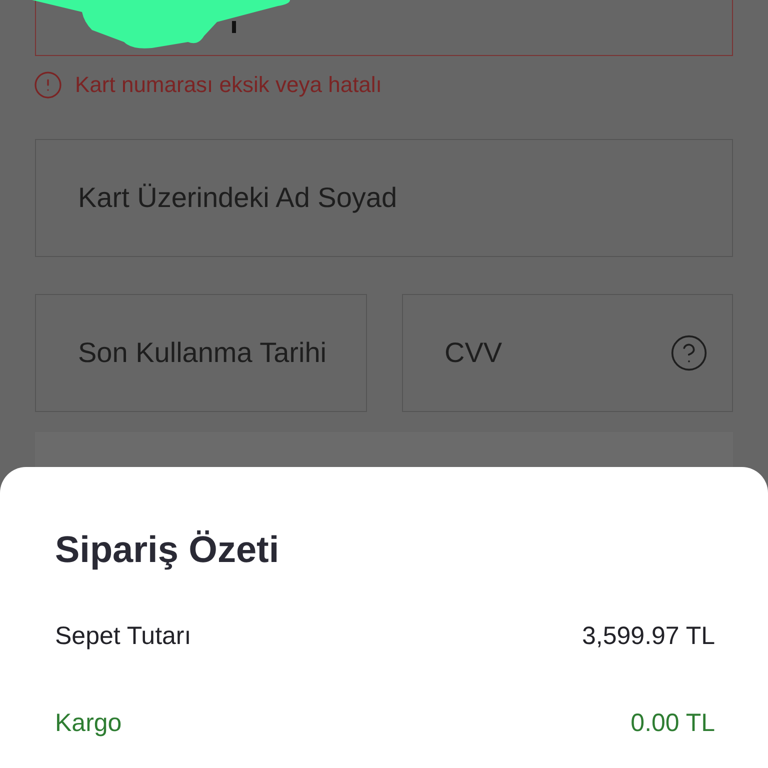 This screenshot has height=768, width=768. Describe the element at coordinates (567, 353) in the screenshot. I see `cvv-field: CVV` at that location.